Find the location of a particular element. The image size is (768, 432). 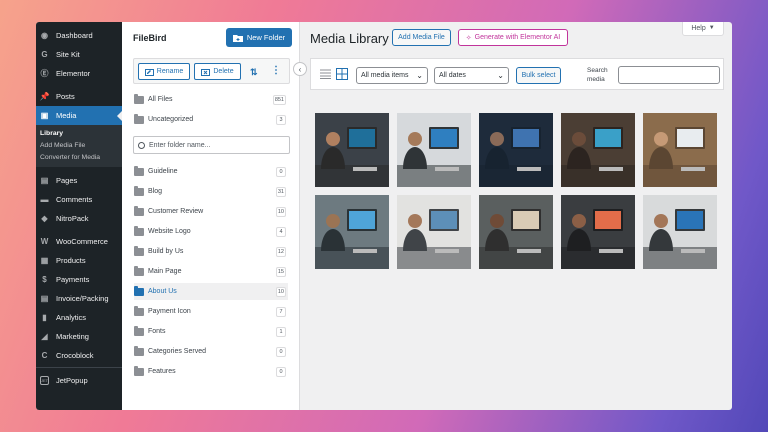

folder-item: Customer Review 10 is located at coordinates (211, 211).